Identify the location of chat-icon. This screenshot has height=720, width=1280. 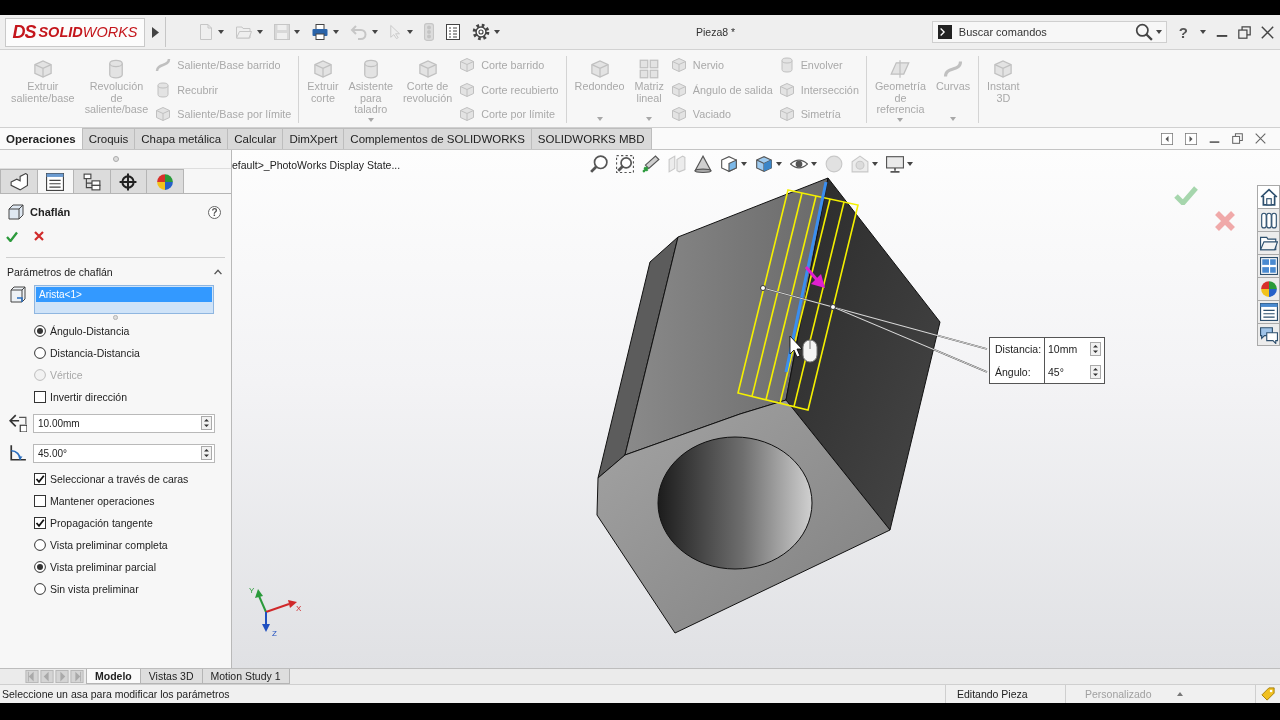
(1268, 334).